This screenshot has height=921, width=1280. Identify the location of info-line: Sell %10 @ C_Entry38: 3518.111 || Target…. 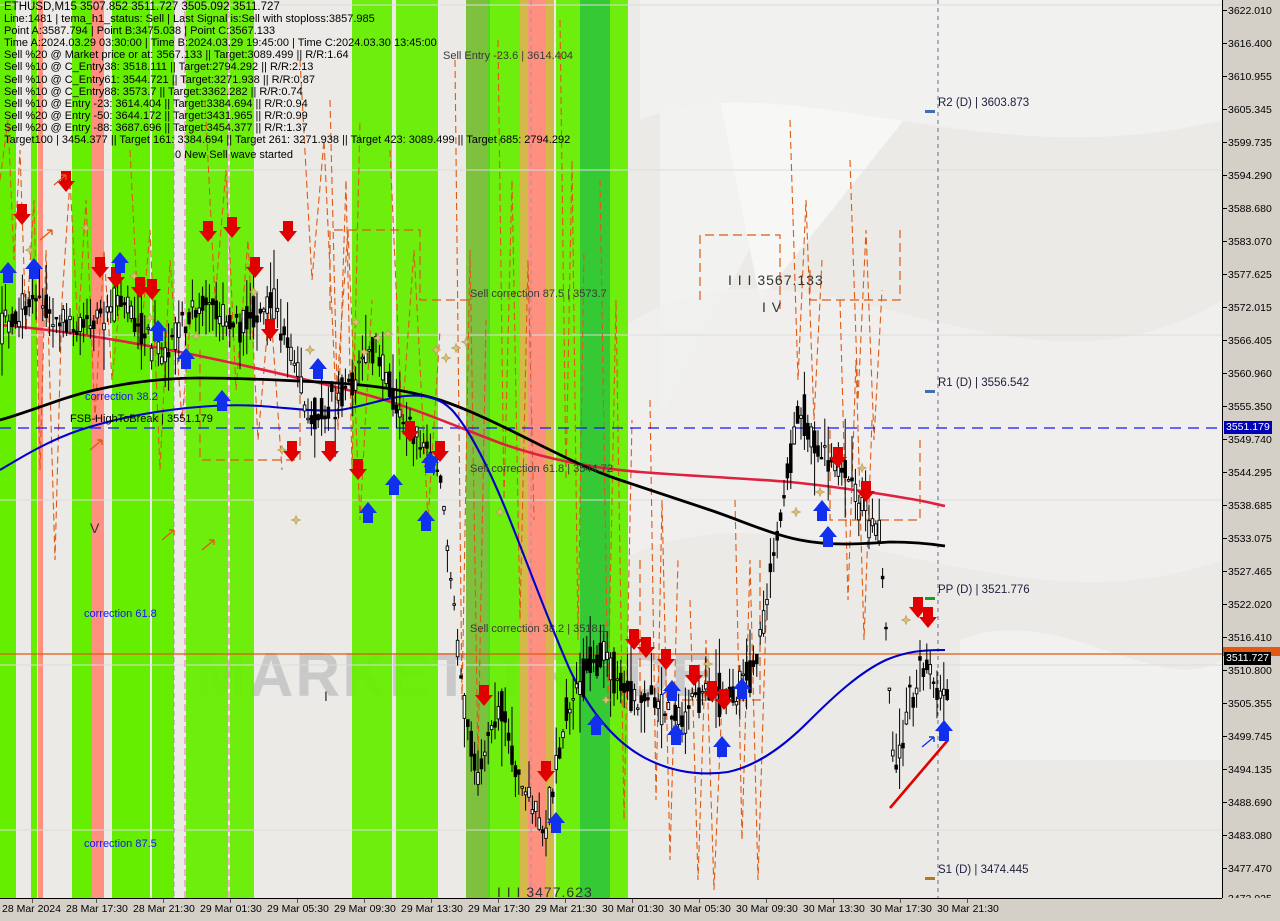
(159, 67).